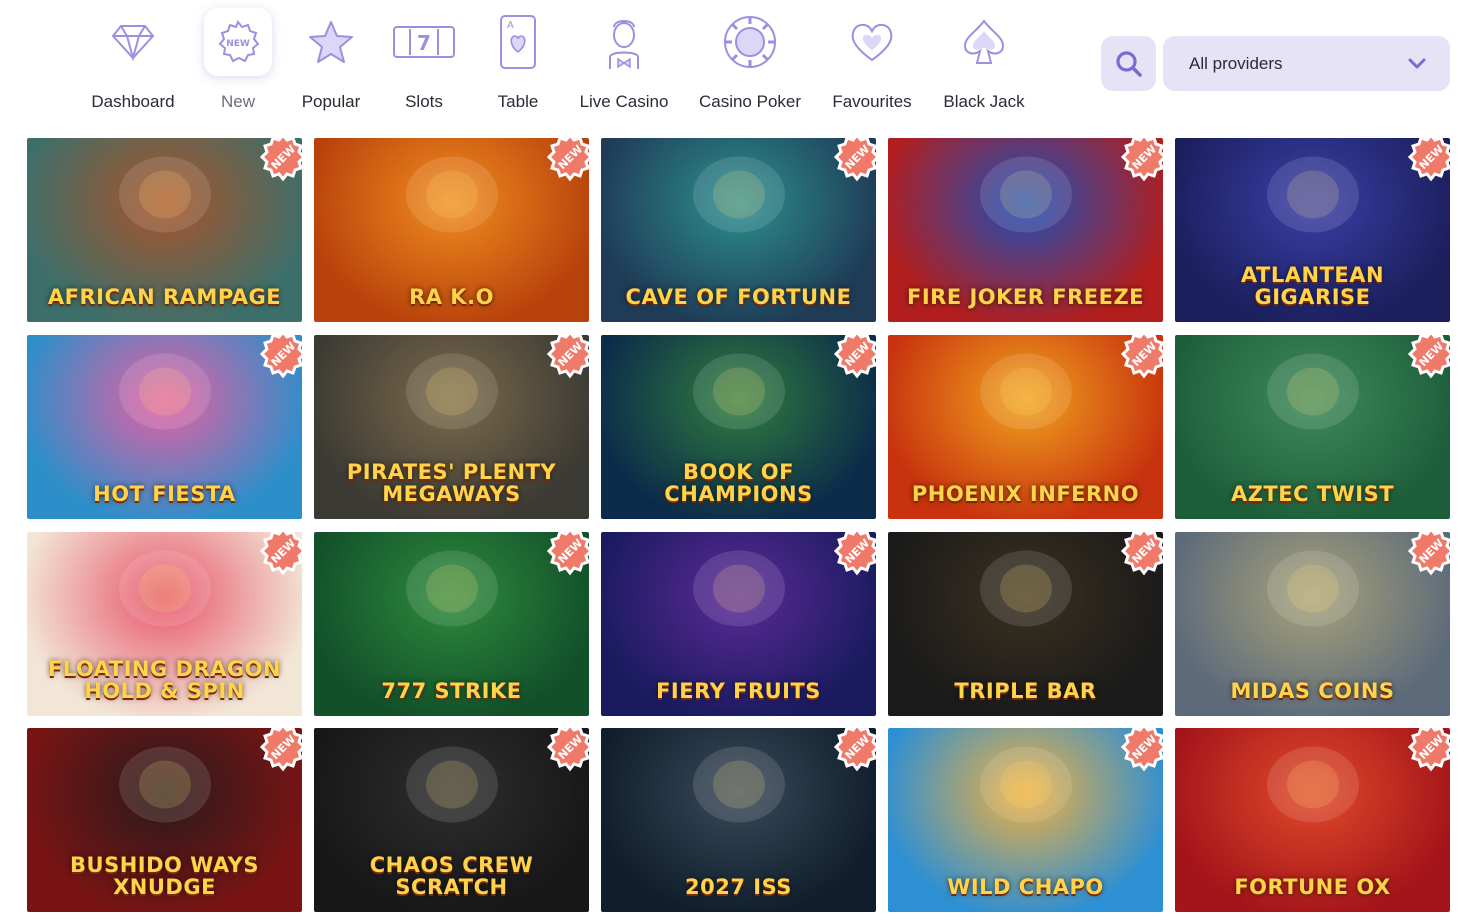  What do you see at coordinates (133, 42) in the screenshot?
I see `diamond-icon` at bounding box center [133, 42].